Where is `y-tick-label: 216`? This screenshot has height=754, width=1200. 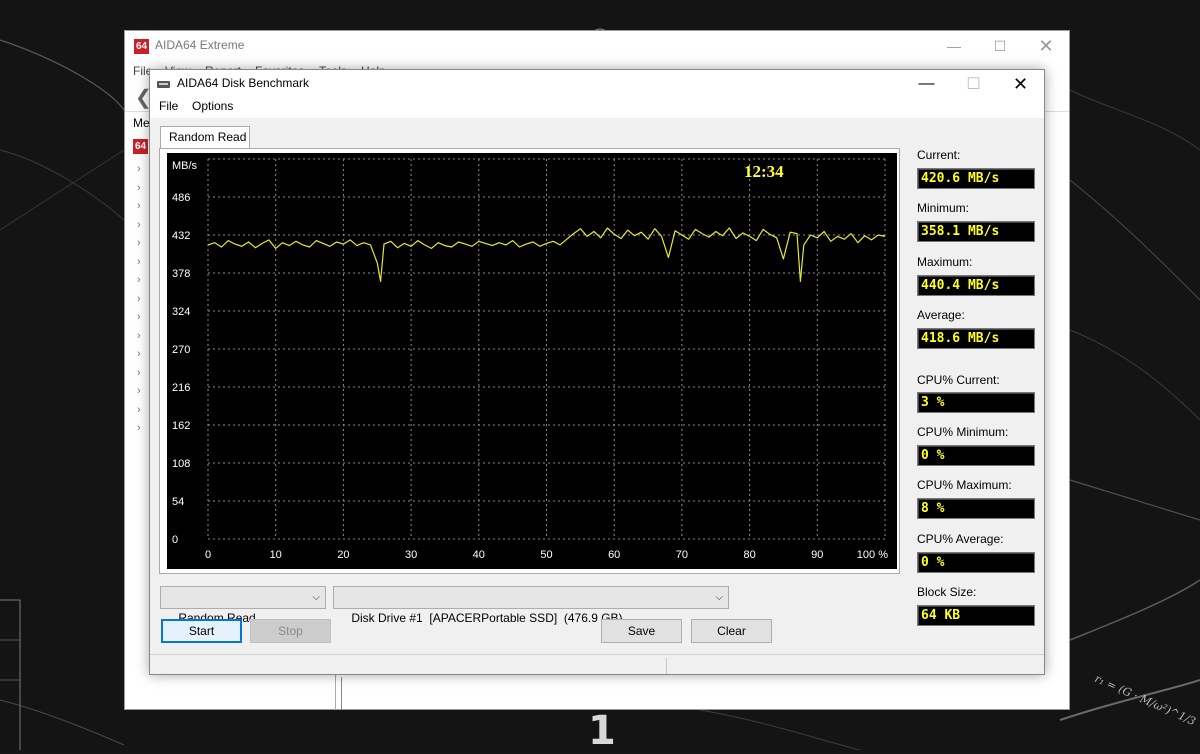 y-tick-label: 216 is located at coordinates (181, 388).